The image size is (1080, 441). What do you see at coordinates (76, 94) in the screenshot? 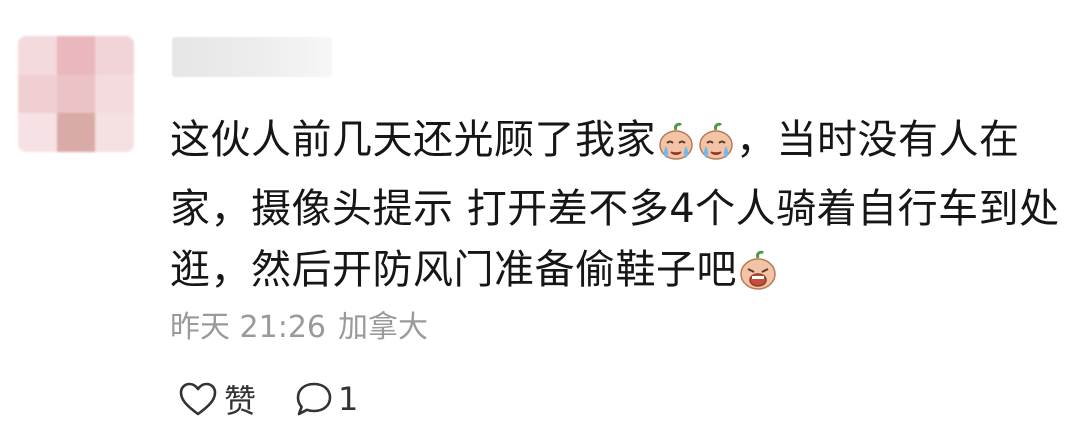
I see `avatar` at bounding box center [76, 94].